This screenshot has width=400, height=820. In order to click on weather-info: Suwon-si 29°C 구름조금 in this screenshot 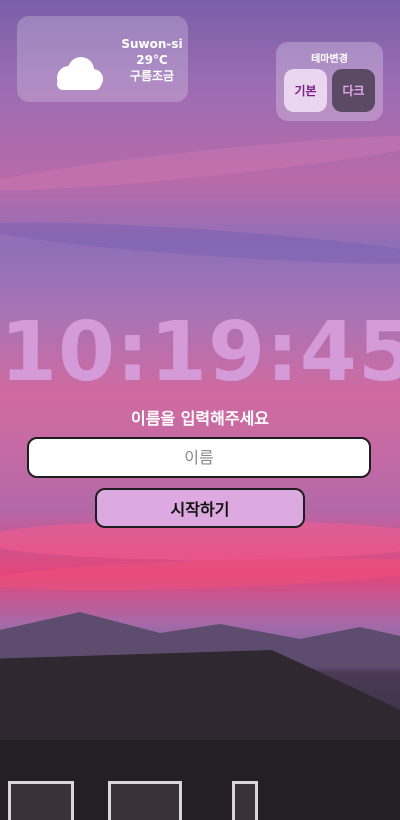, I will do `click(152, 60)`.